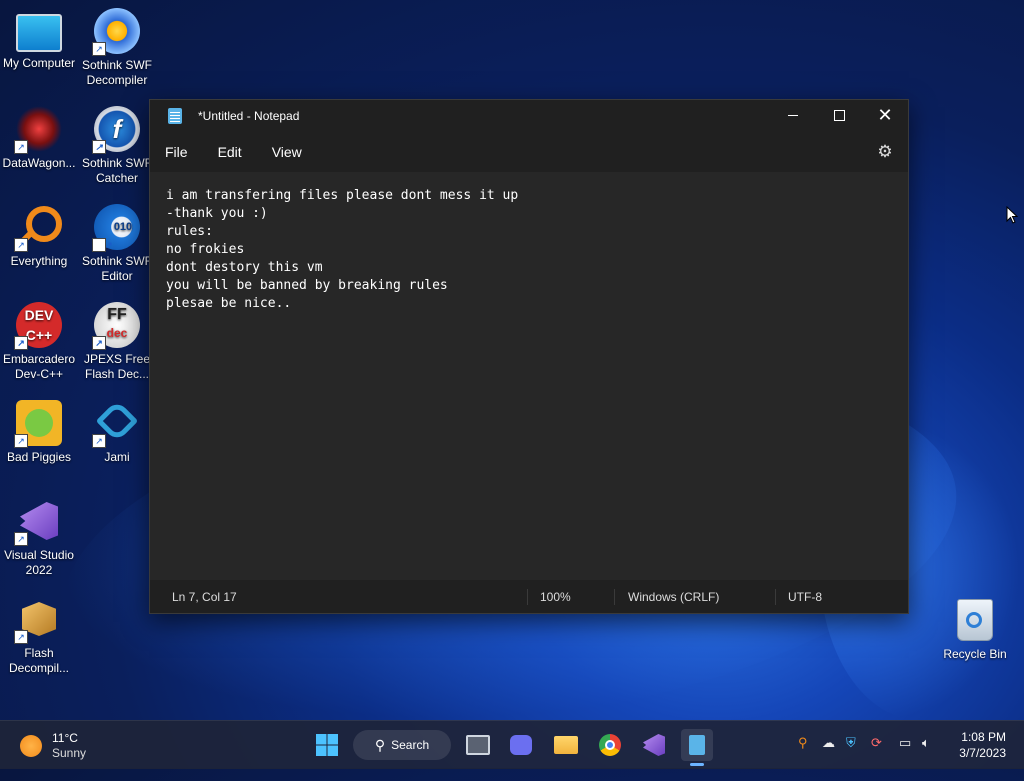 The height and width of the screenshot is (781, 1024). I want to click on clock-date: 3/7/2023, so click(982, 753).